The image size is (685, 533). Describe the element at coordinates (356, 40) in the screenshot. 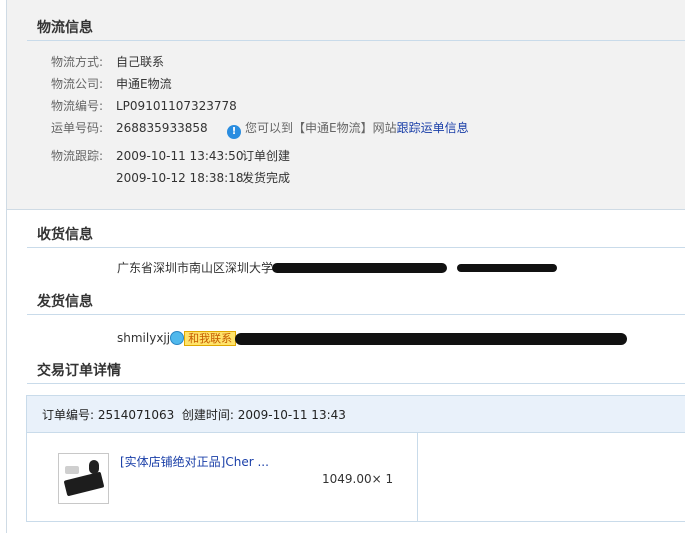

I see `logistics-rule` at that location.